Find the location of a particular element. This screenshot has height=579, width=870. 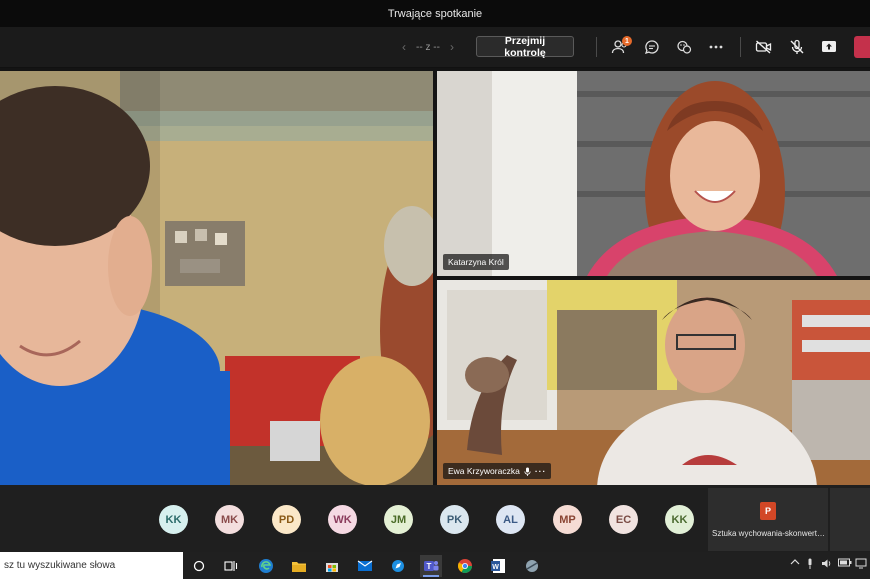

avatar-initials: JM is located at coordinates (398, 519).